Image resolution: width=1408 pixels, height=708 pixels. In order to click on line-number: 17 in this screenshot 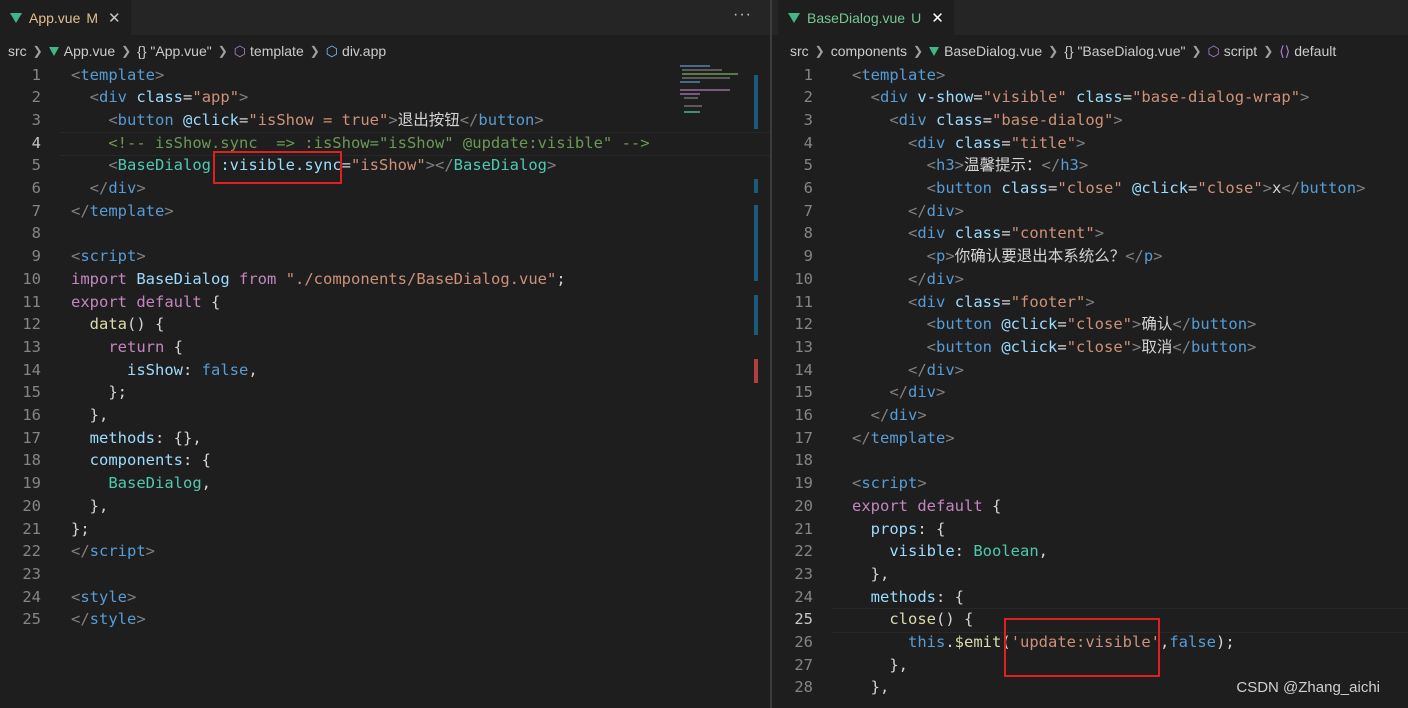, I will do `click(31, 437)`.